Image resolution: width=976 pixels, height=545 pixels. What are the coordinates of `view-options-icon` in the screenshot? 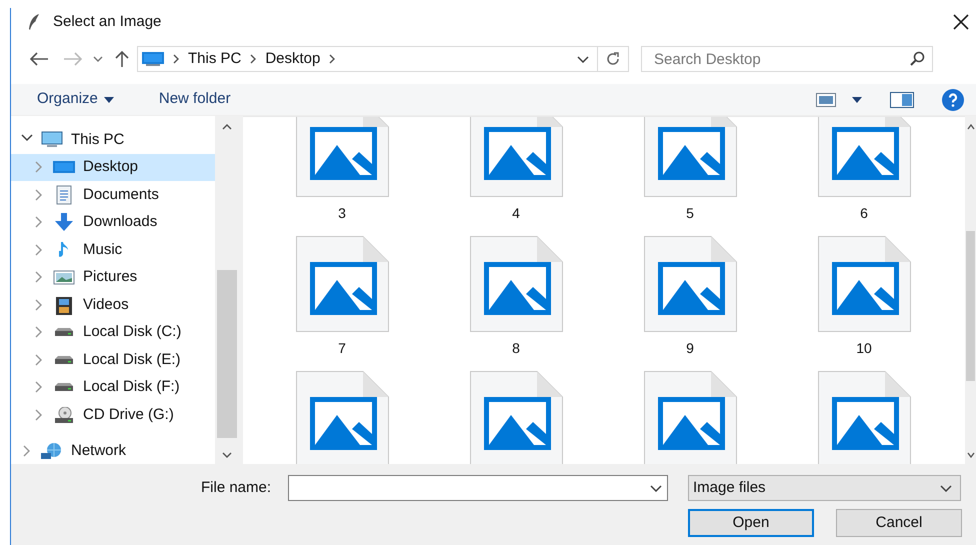 It's located at (826, 99).